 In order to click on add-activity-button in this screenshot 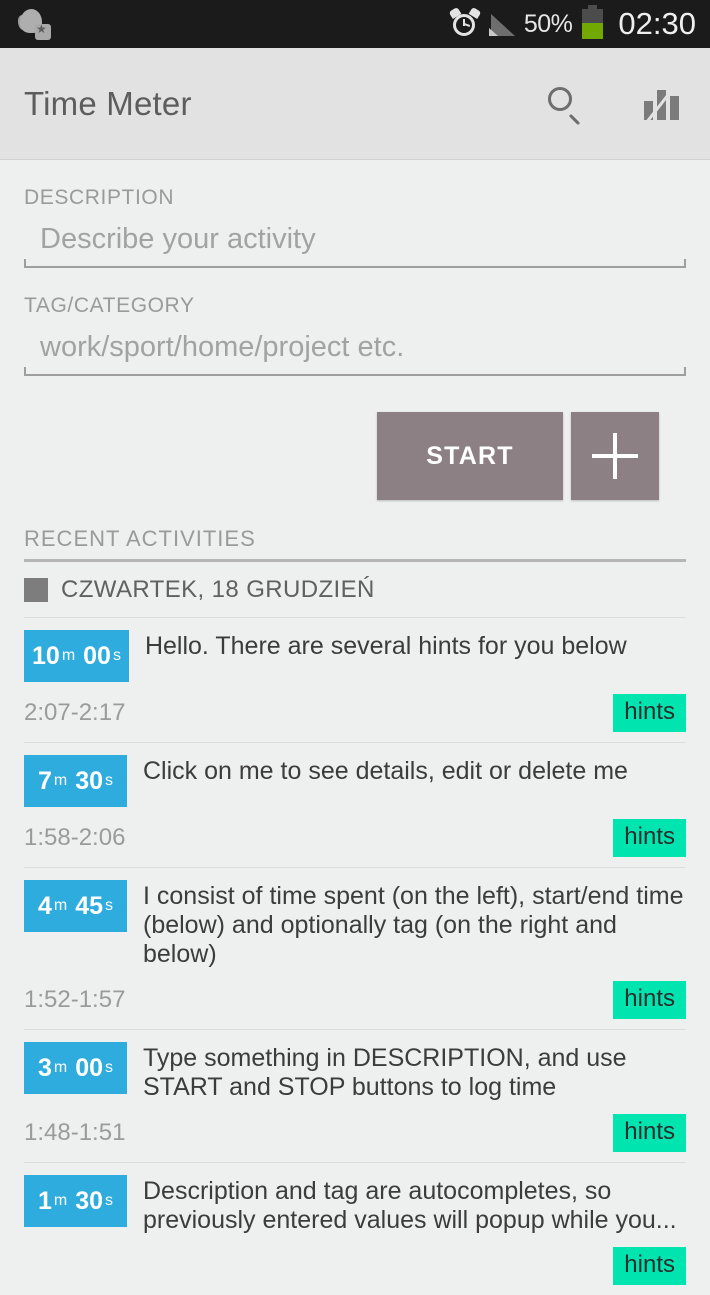, I will do `click(615, 456)`.